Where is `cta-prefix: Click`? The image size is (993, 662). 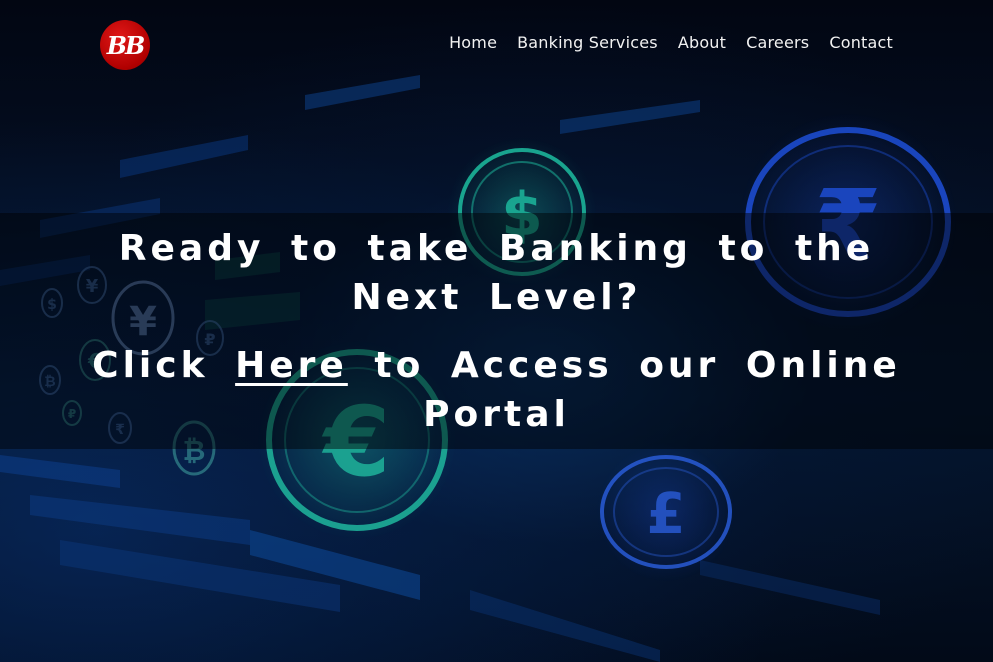 cta-prefix: Click is located at coordinates (150, 365).